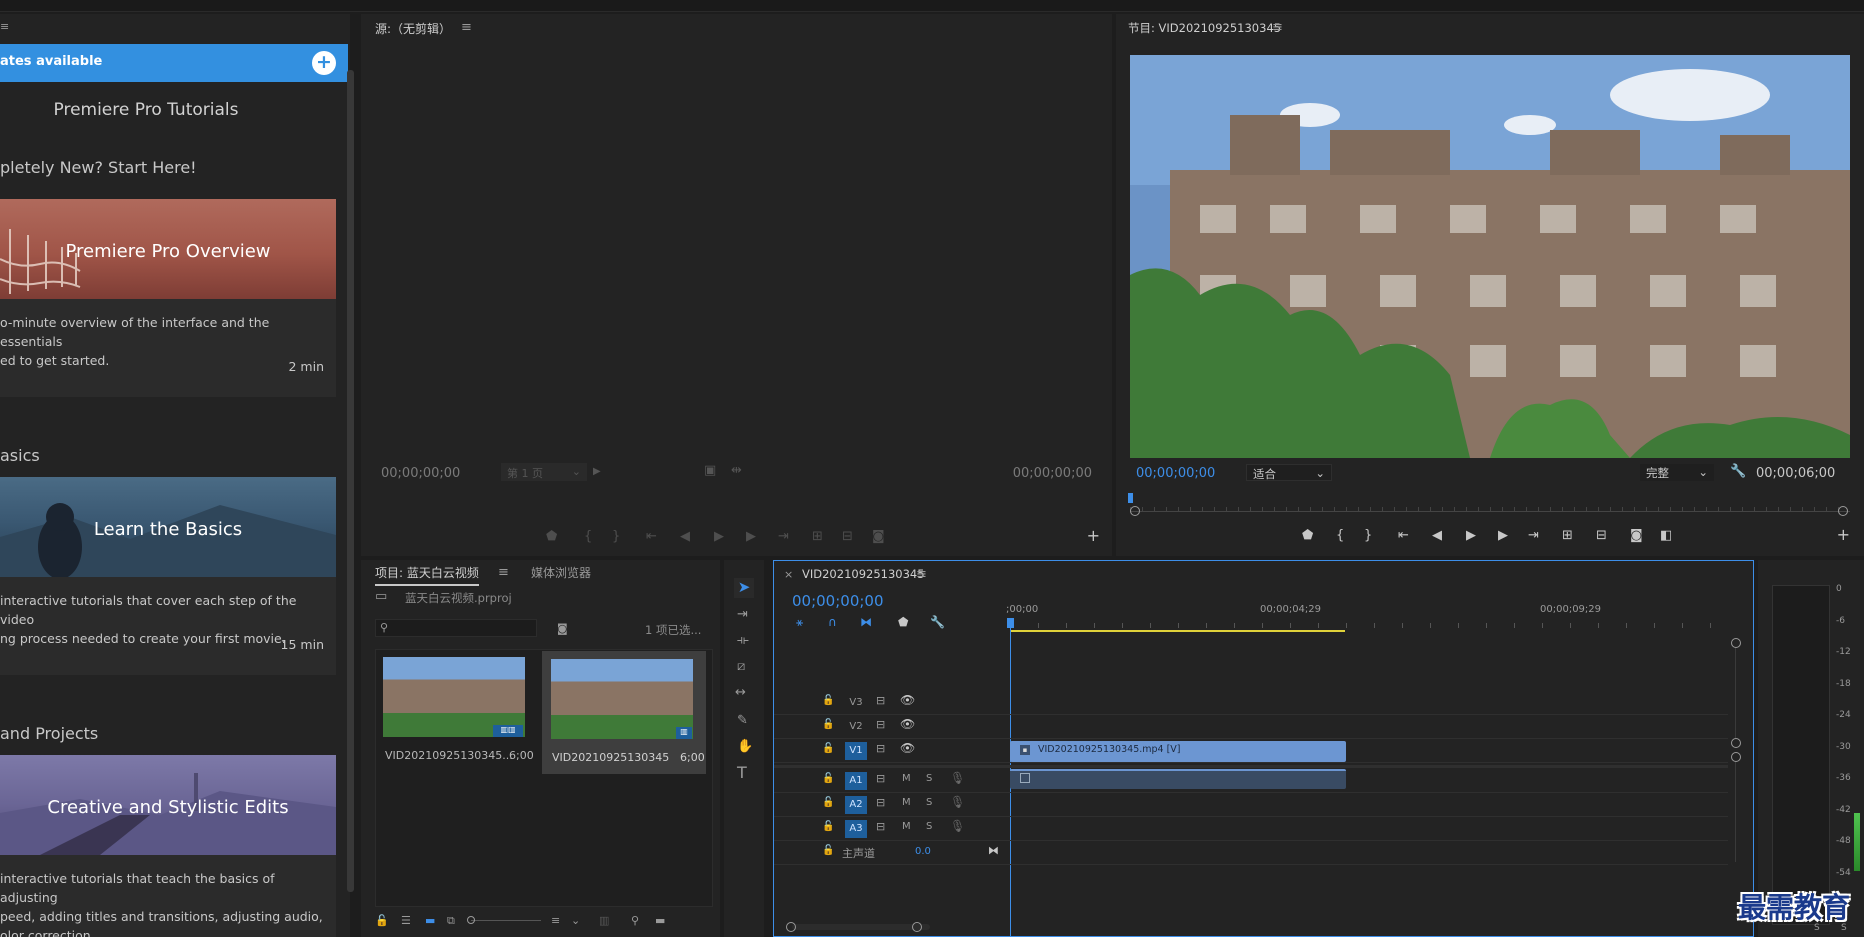 This screenshot has height=937, width=1864. I want to click on work-area-bar, so click(1177, 631).